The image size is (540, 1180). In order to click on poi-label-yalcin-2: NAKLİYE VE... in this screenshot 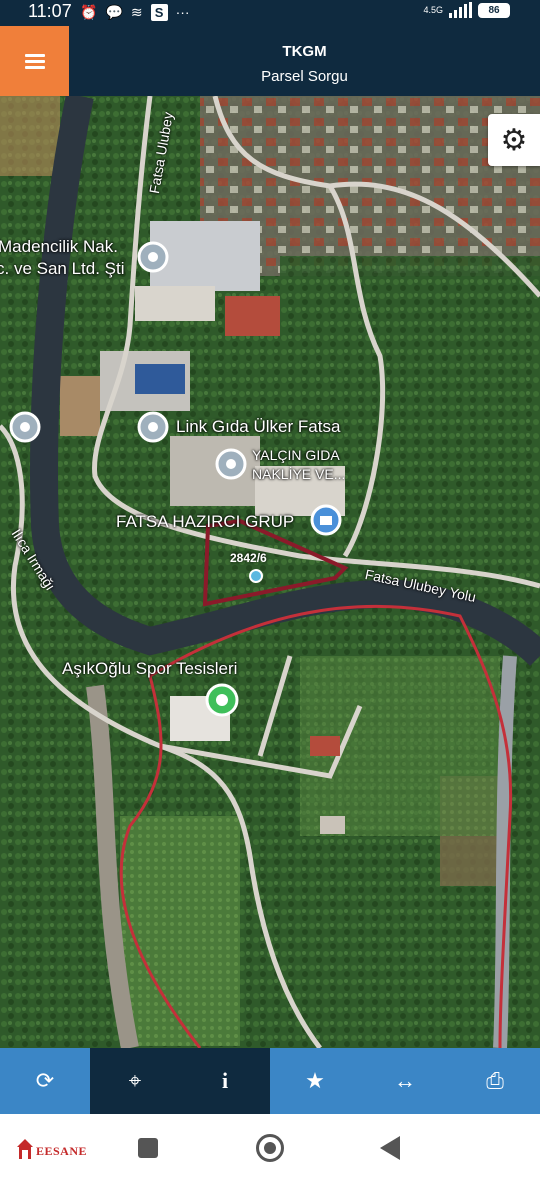, I will do `click(299, 474)`.